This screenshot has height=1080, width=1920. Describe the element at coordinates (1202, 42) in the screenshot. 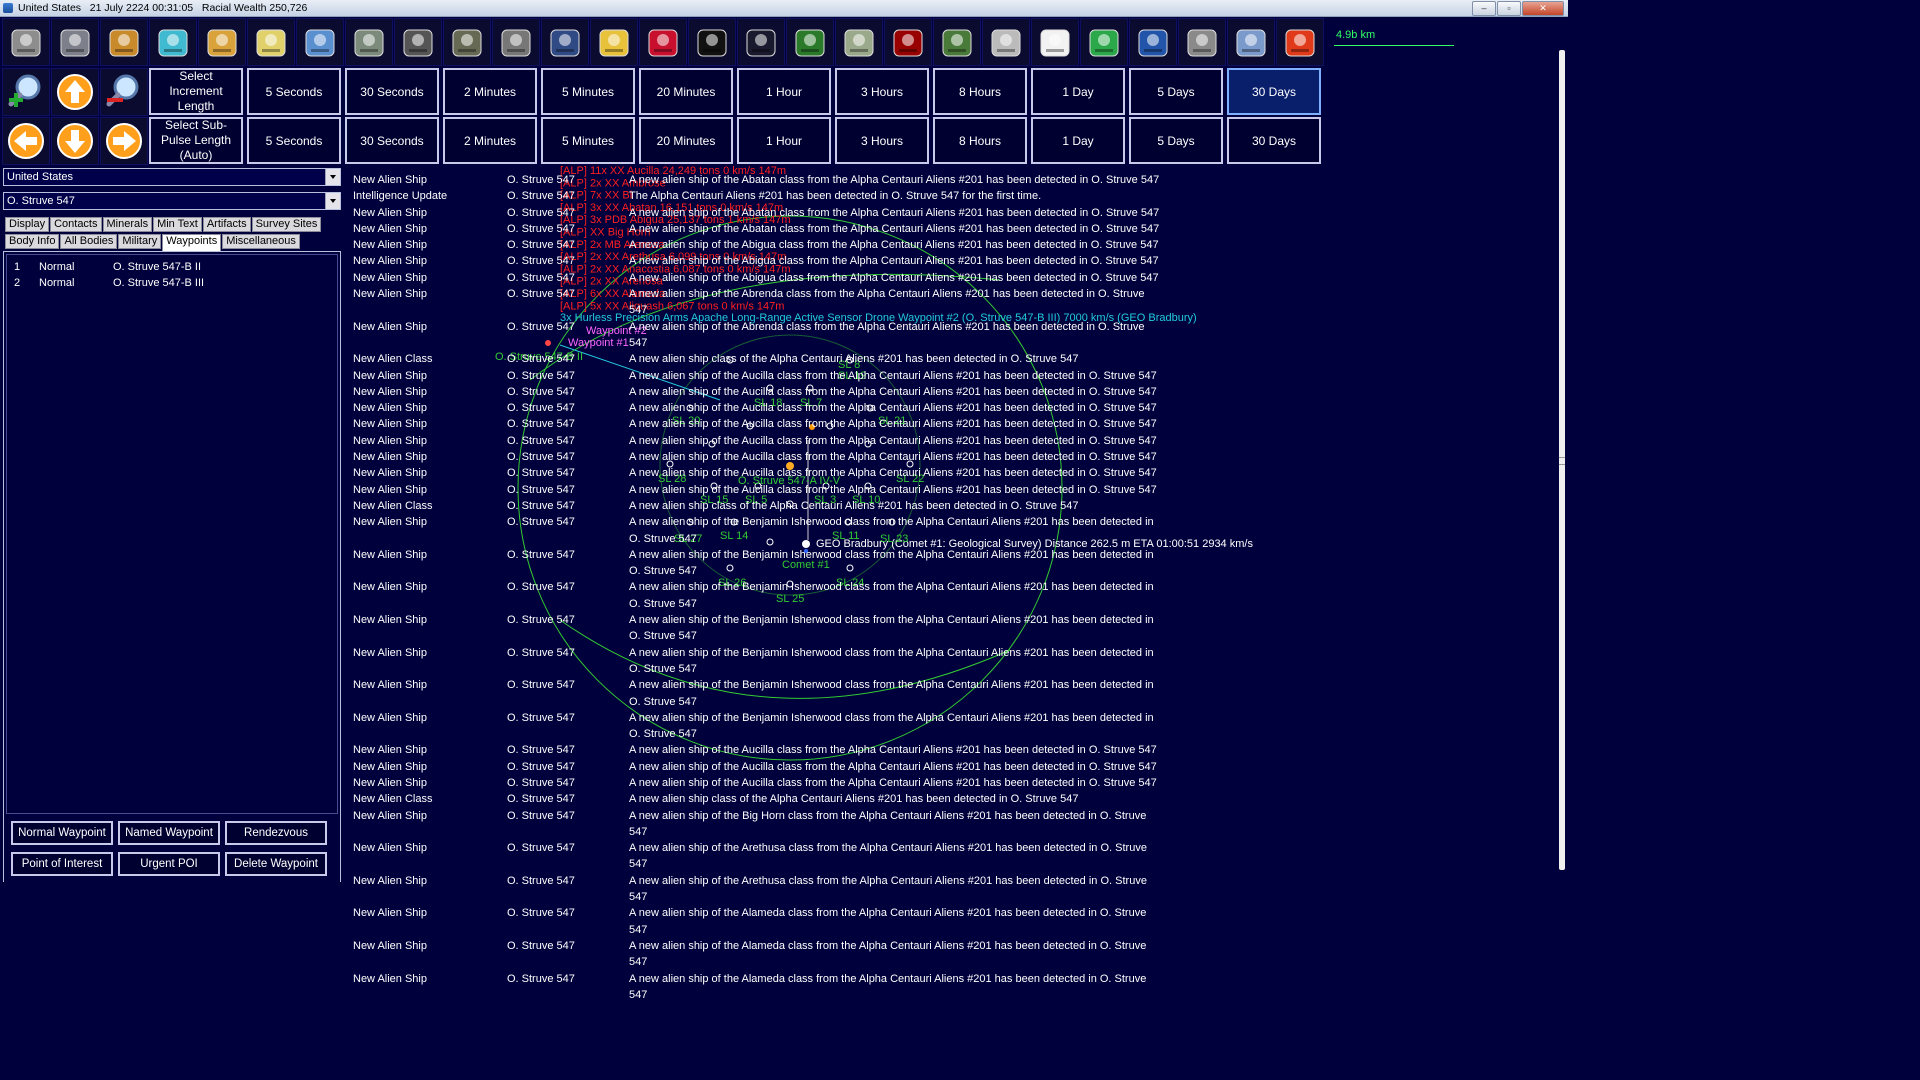

I see `settings-button` at that location.